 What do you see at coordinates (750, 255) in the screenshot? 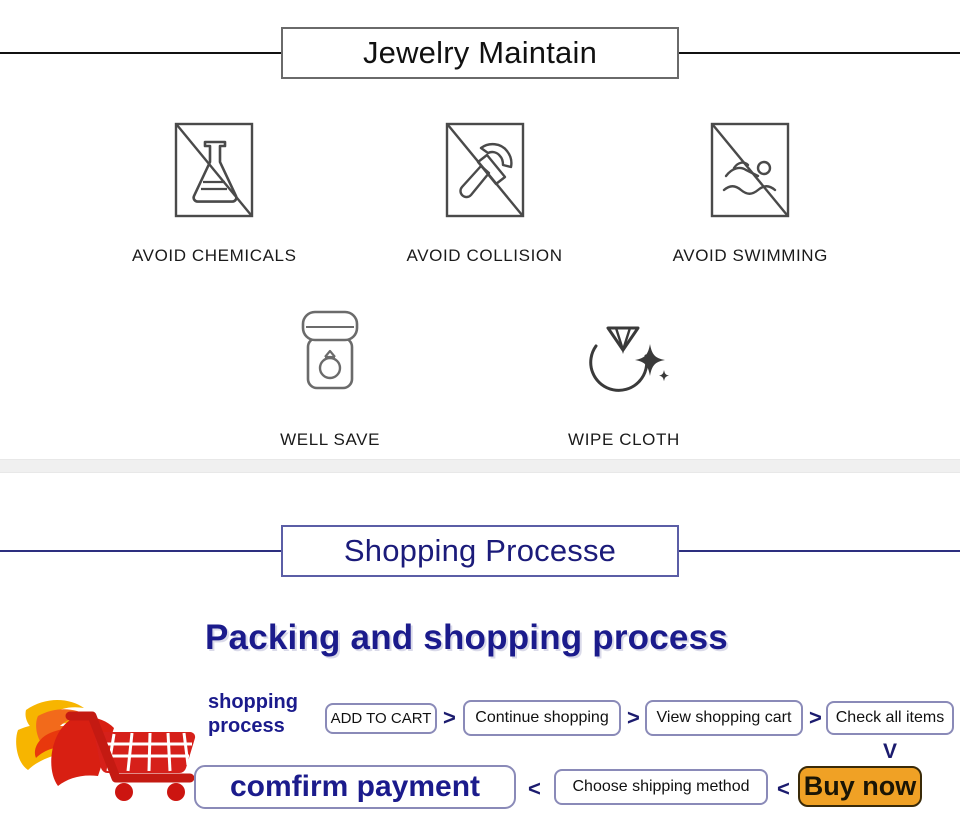
I see `maintain-label-avoid-swimming: AVOID SWIMMING` at bounding box center [750, 255].